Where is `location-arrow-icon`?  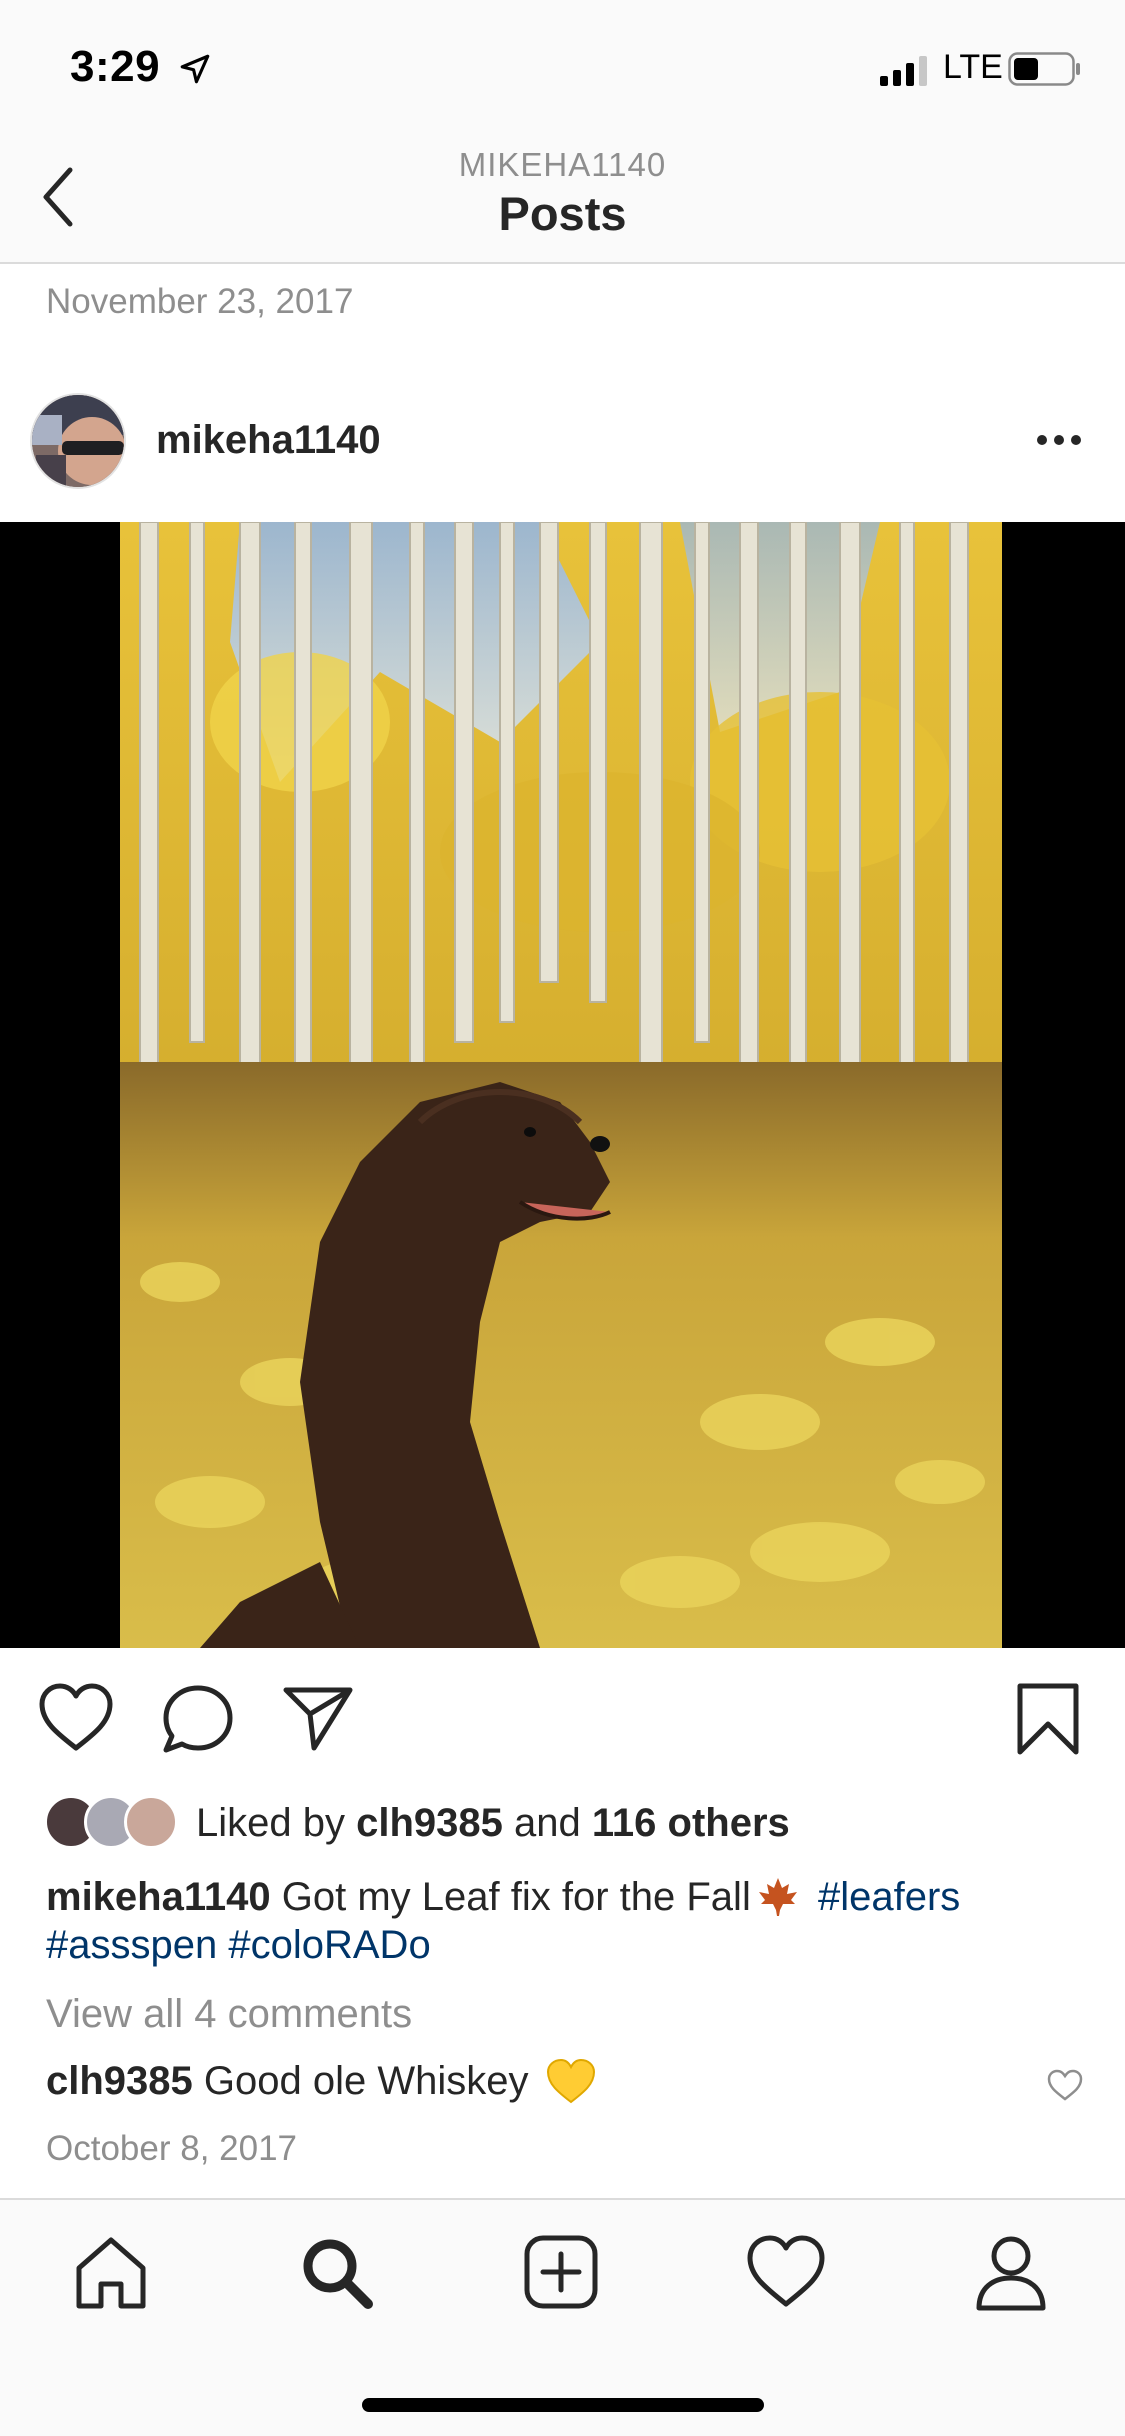 location-arrow-icon is located at coordinates (195, 69).